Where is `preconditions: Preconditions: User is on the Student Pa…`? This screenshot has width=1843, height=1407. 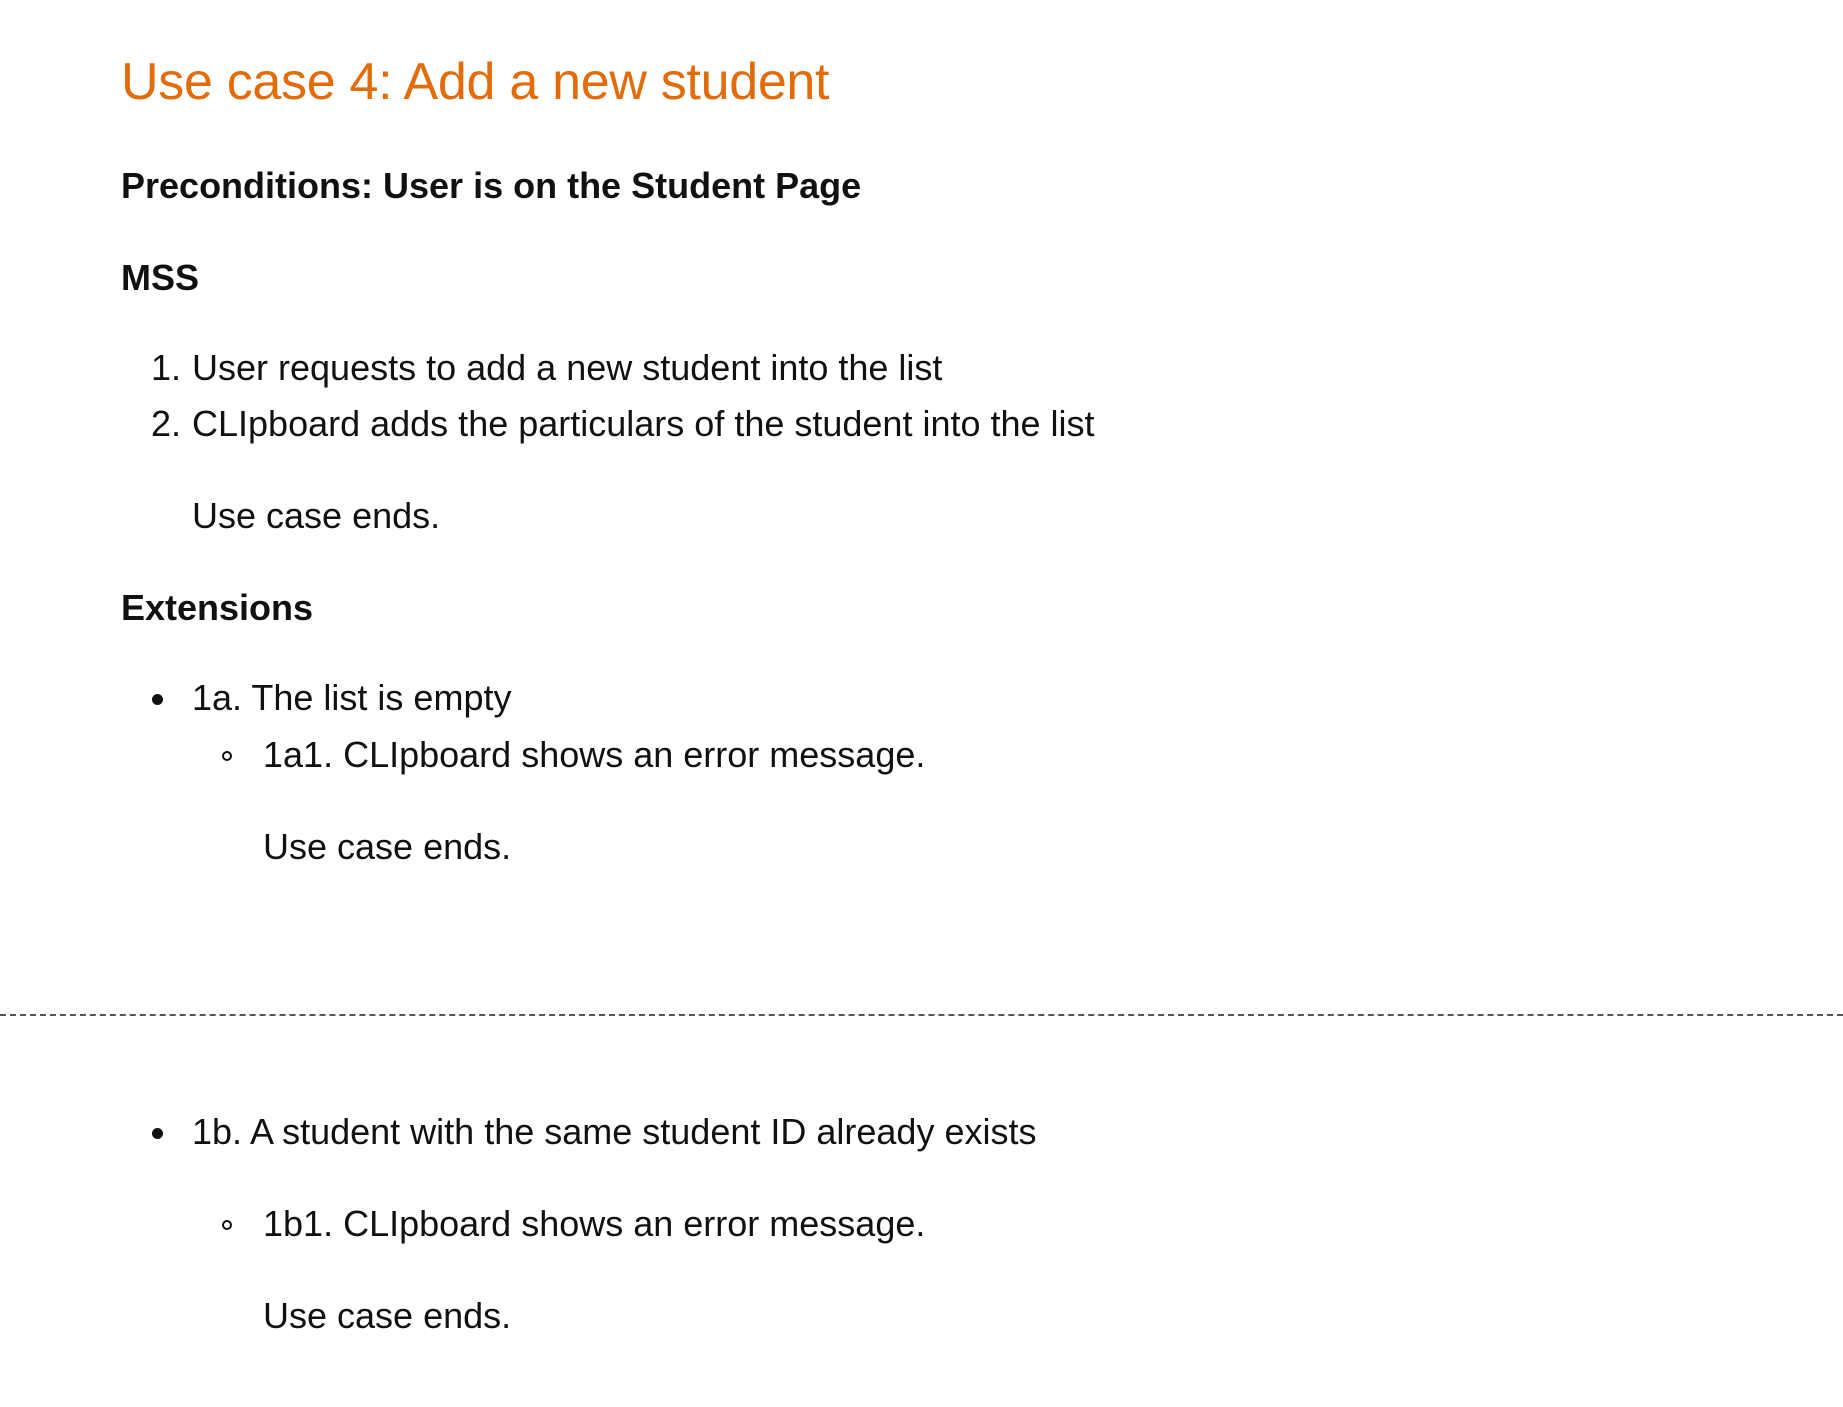 preconditions: Preconditions: User is on the Student Pa… is located at coordinates (491, 185).